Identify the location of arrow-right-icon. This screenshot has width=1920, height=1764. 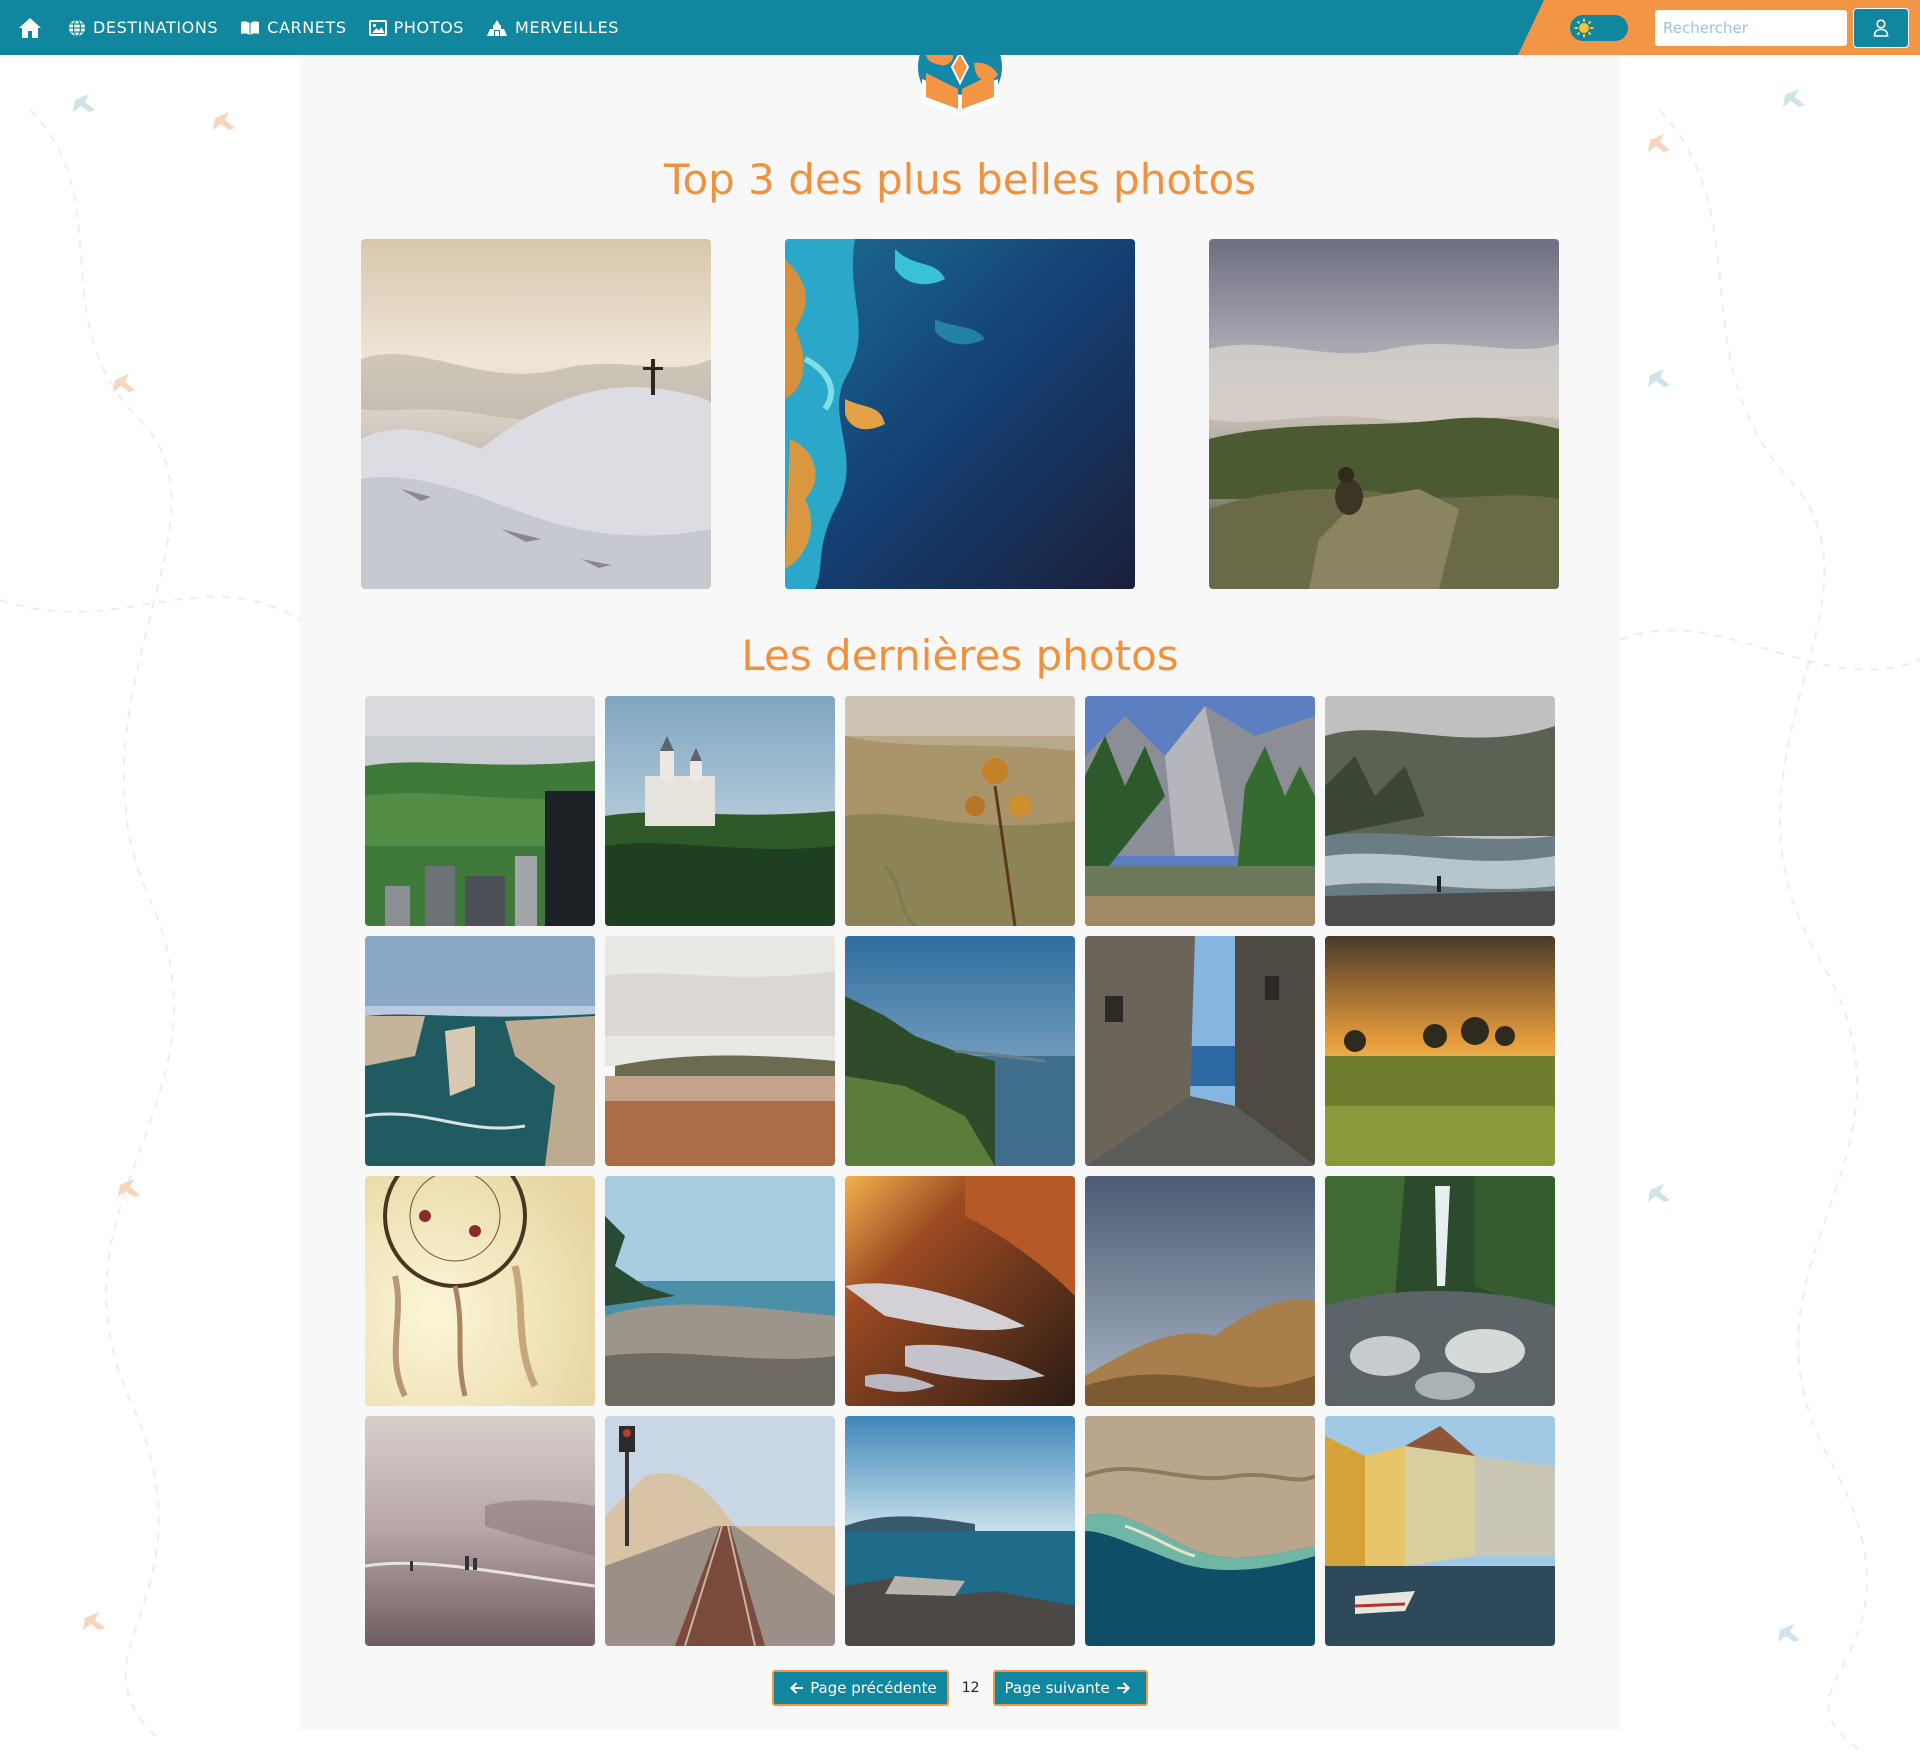
(1123, 1688).